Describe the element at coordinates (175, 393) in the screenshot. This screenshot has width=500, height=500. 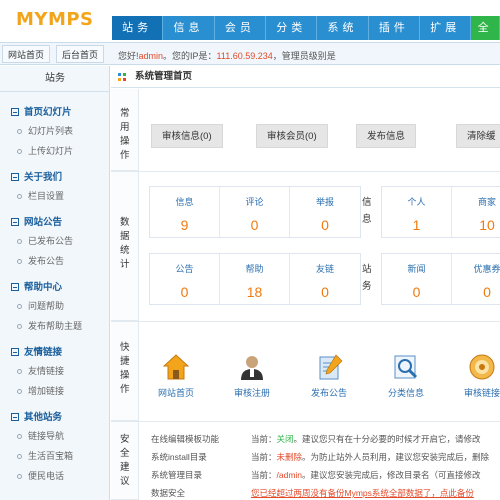
I see `shortcut-label: 网站首页` at that location.